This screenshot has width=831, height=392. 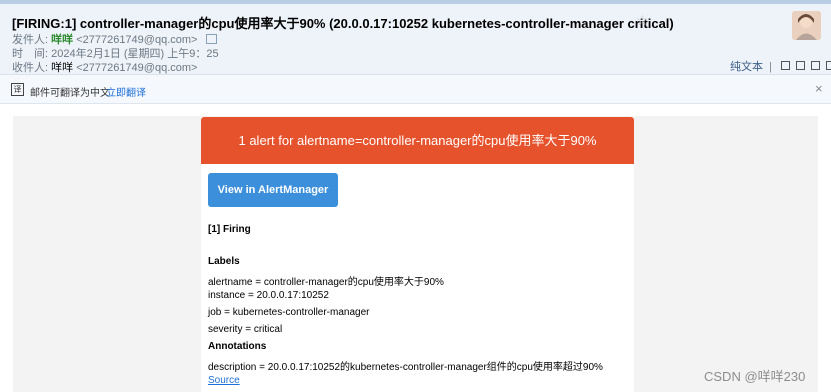 I want to click on labels-heading: Labels, so click(x=224, y=261).